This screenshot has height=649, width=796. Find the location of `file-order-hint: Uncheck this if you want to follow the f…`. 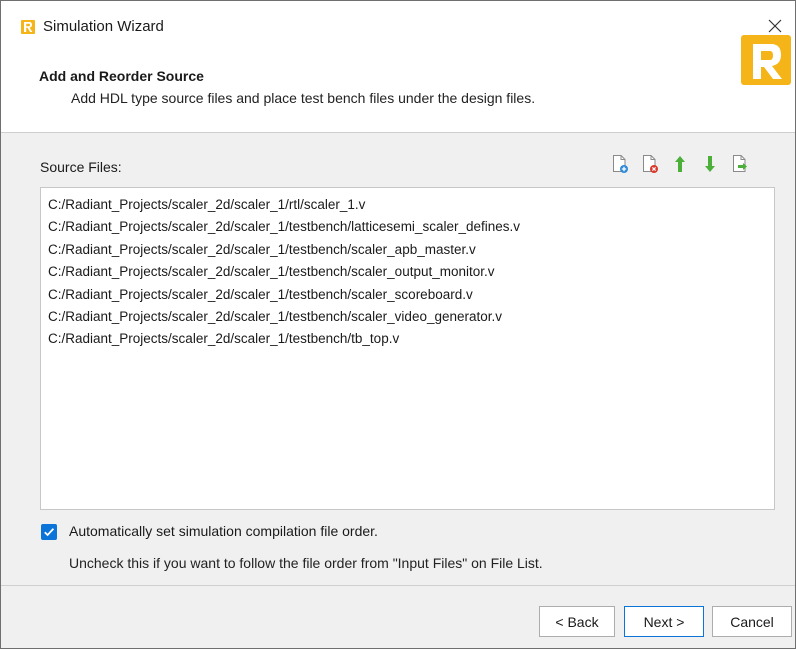

file-order-hint: Uncheck this if you want to follow the f… is located at coordinates (306, 563).